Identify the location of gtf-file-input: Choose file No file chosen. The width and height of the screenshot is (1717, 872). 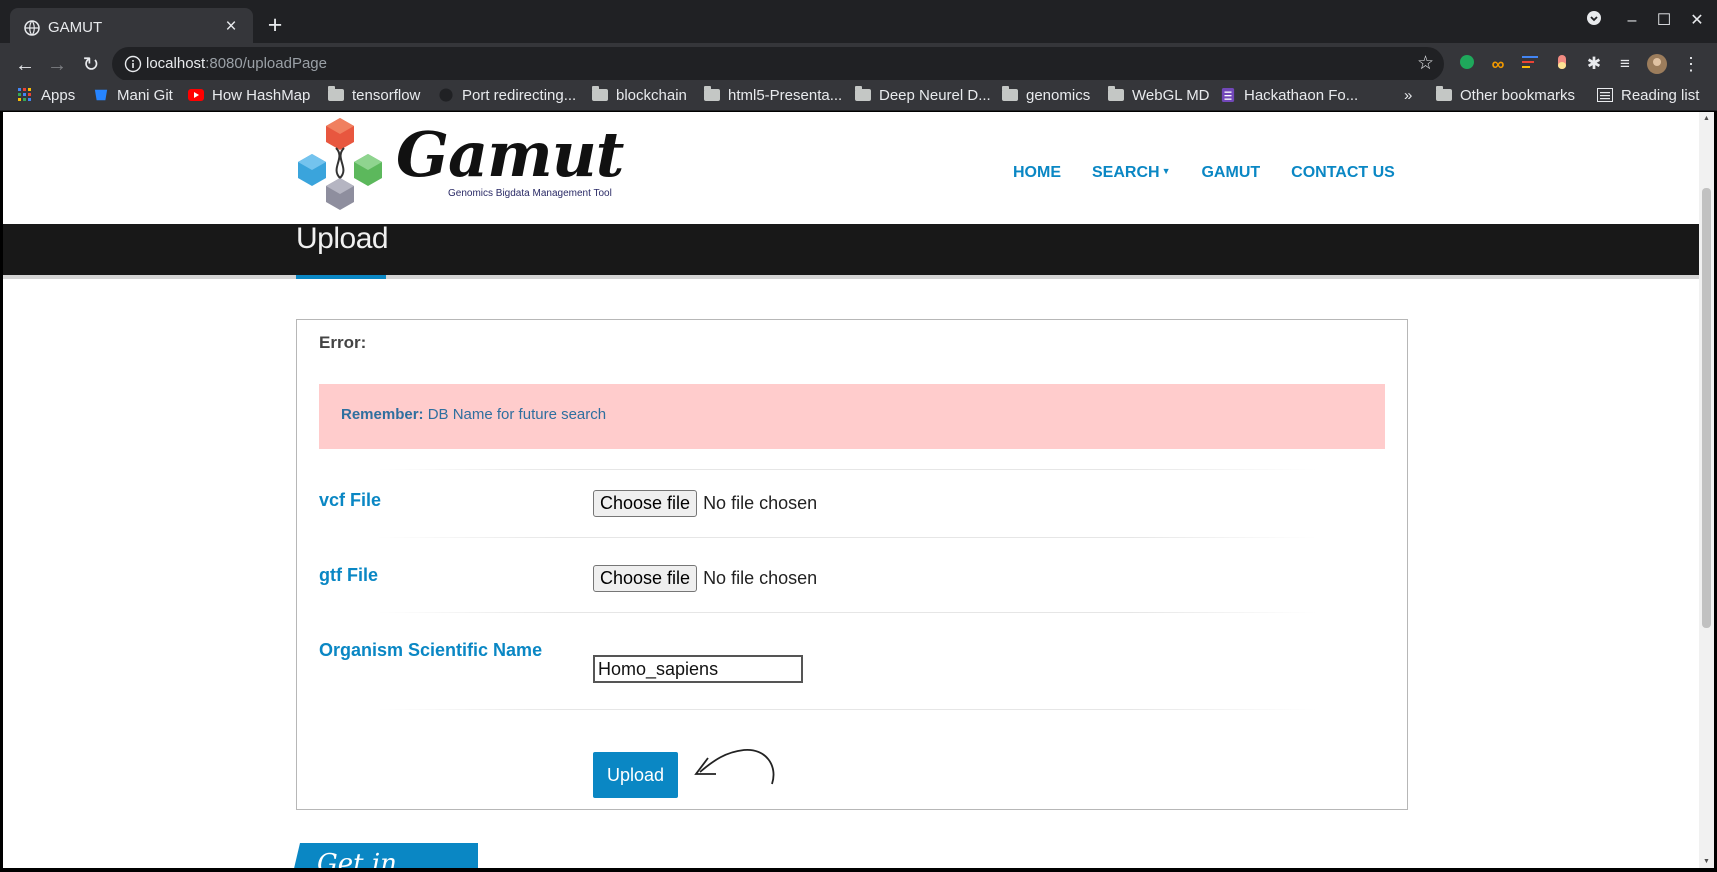
(705, 578).